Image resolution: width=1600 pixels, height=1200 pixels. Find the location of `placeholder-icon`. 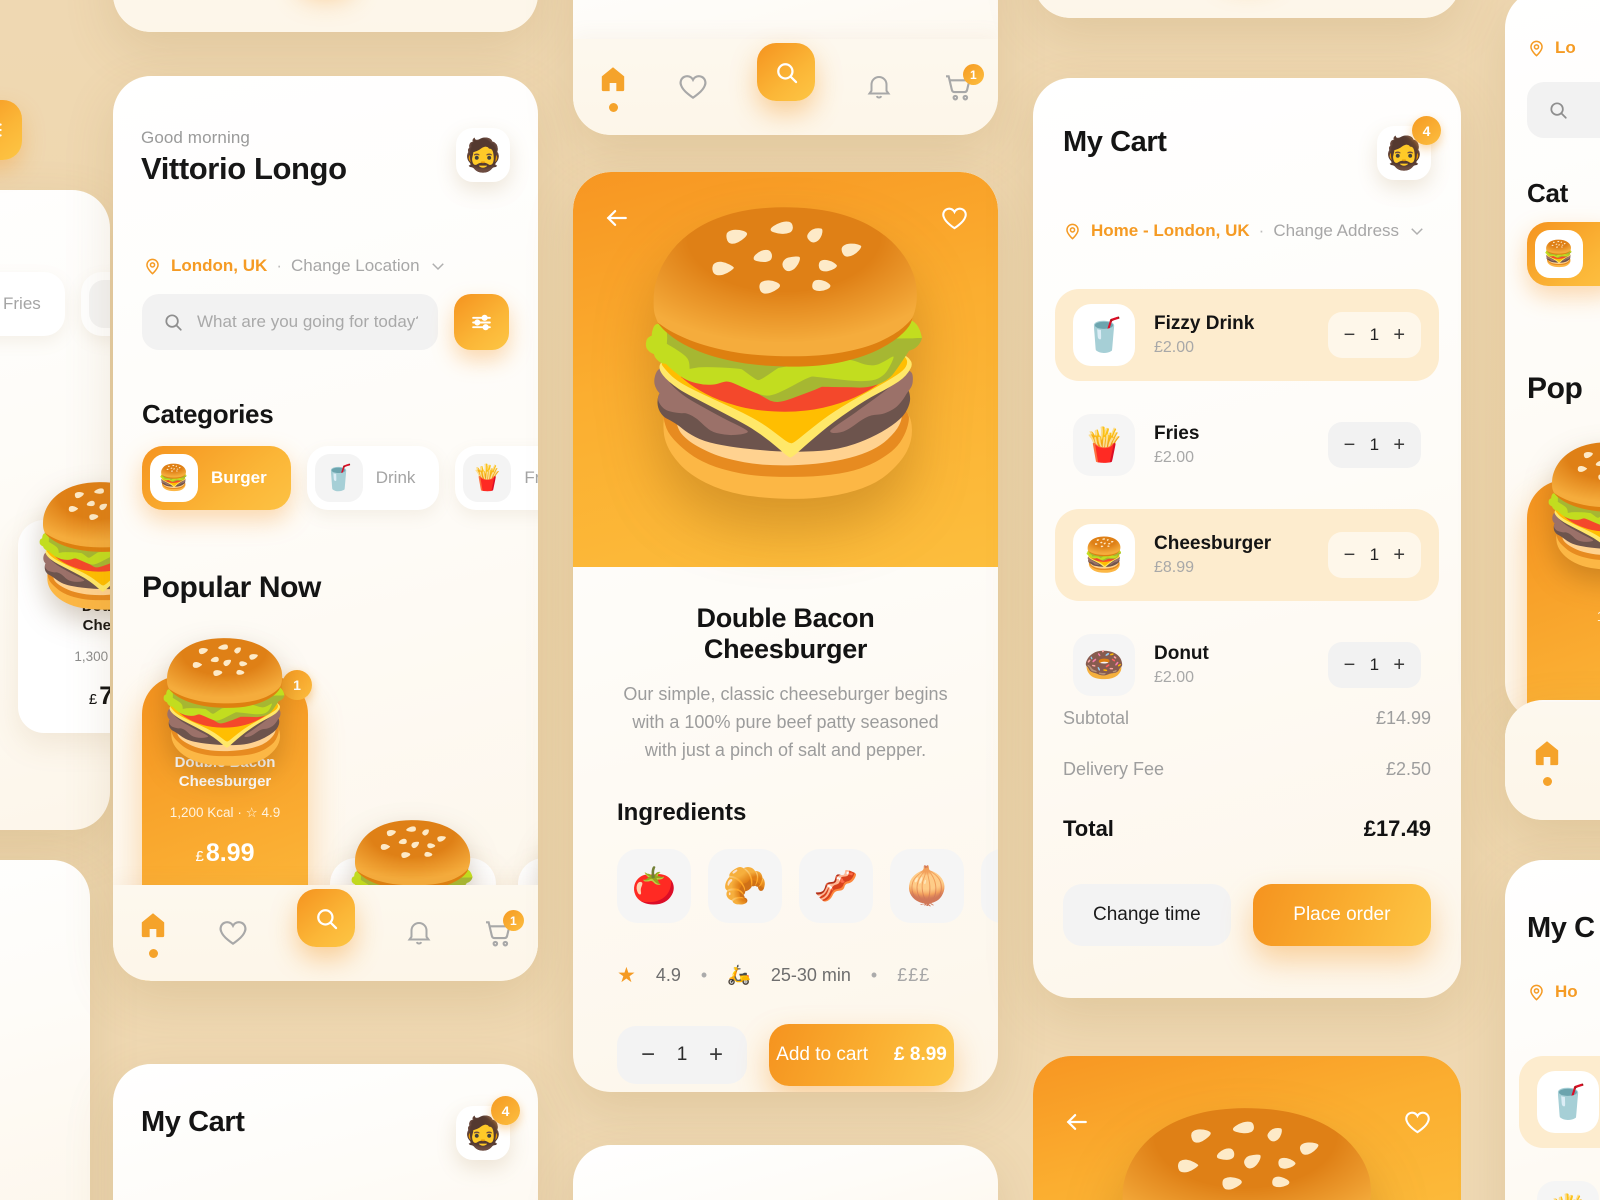

placeholder-icon is located at coordinates (99, 304).